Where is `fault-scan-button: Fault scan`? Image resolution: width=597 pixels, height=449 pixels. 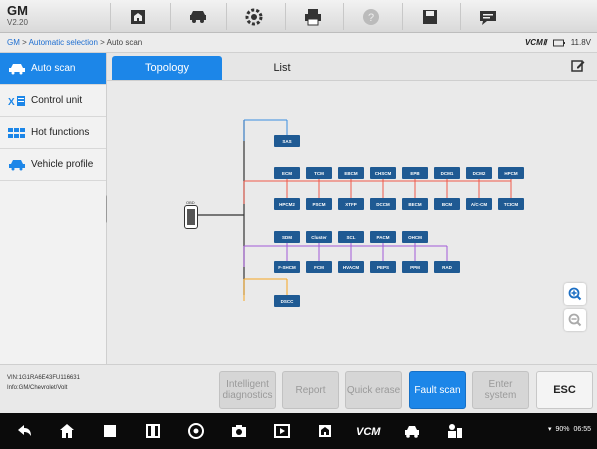
fault-scan-button: Fault scan is located at coordinates (437, 390).